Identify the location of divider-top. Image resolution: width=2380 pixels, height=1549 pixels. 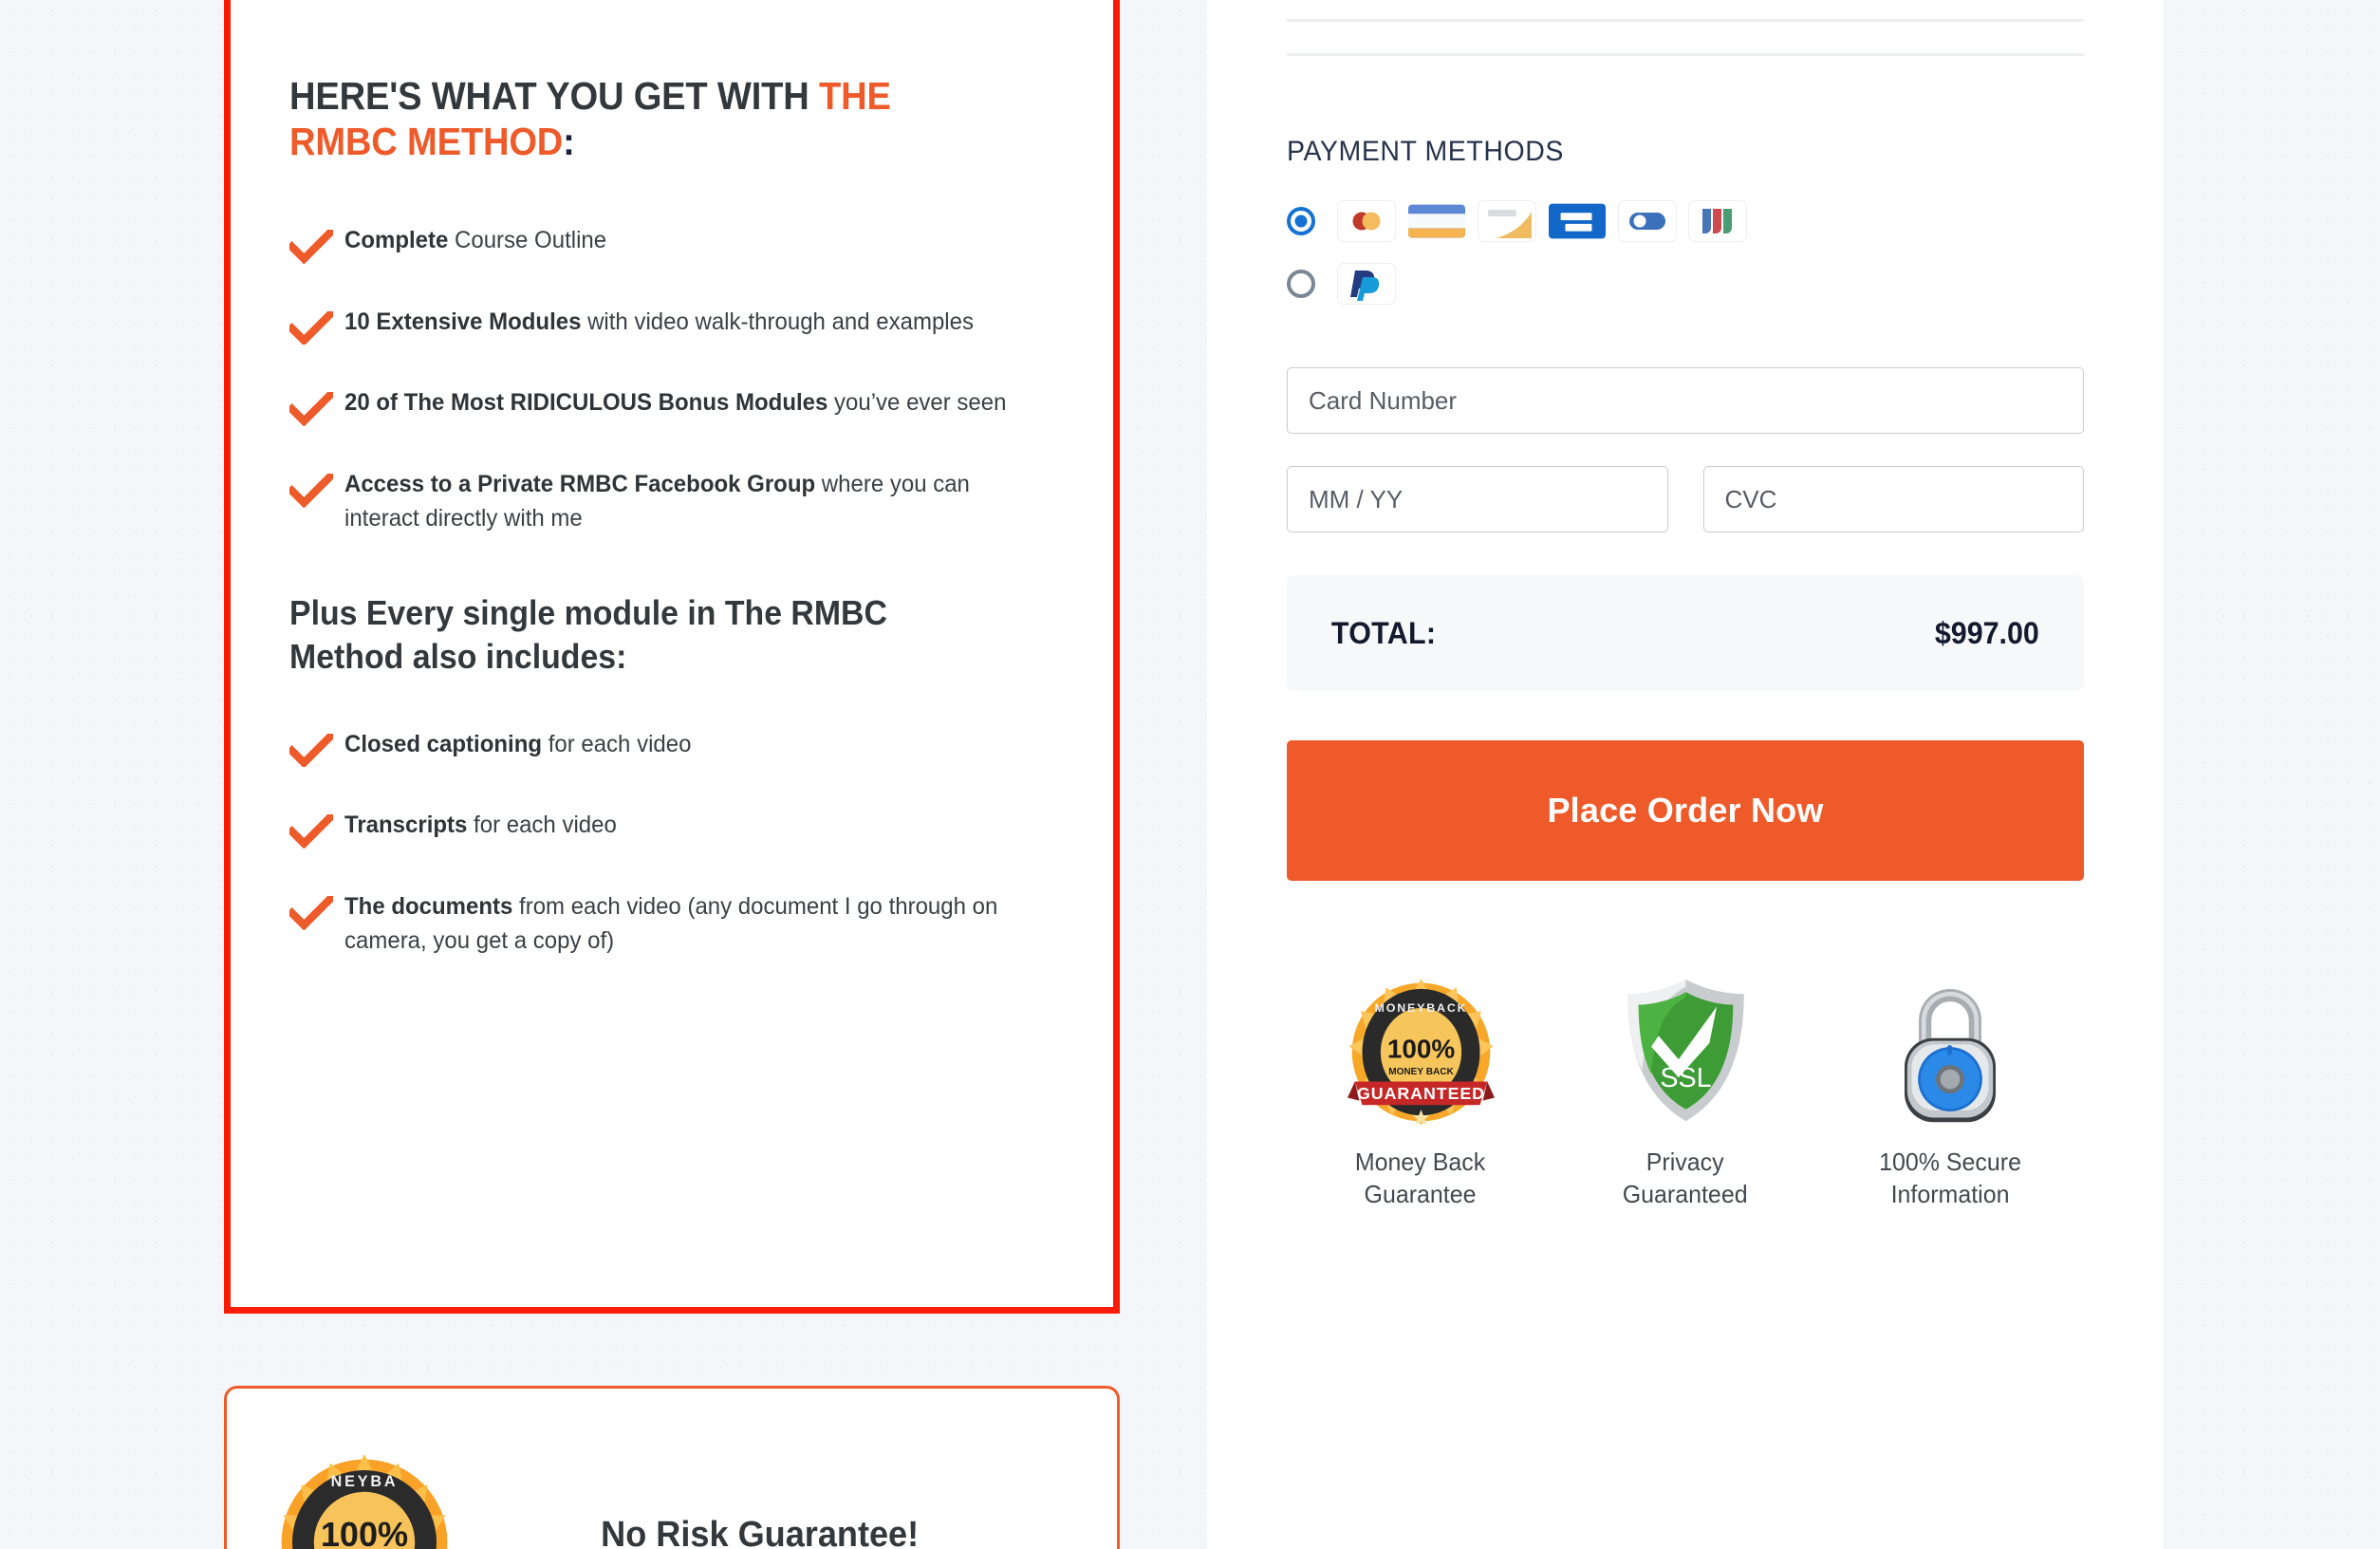
(1685, 20).